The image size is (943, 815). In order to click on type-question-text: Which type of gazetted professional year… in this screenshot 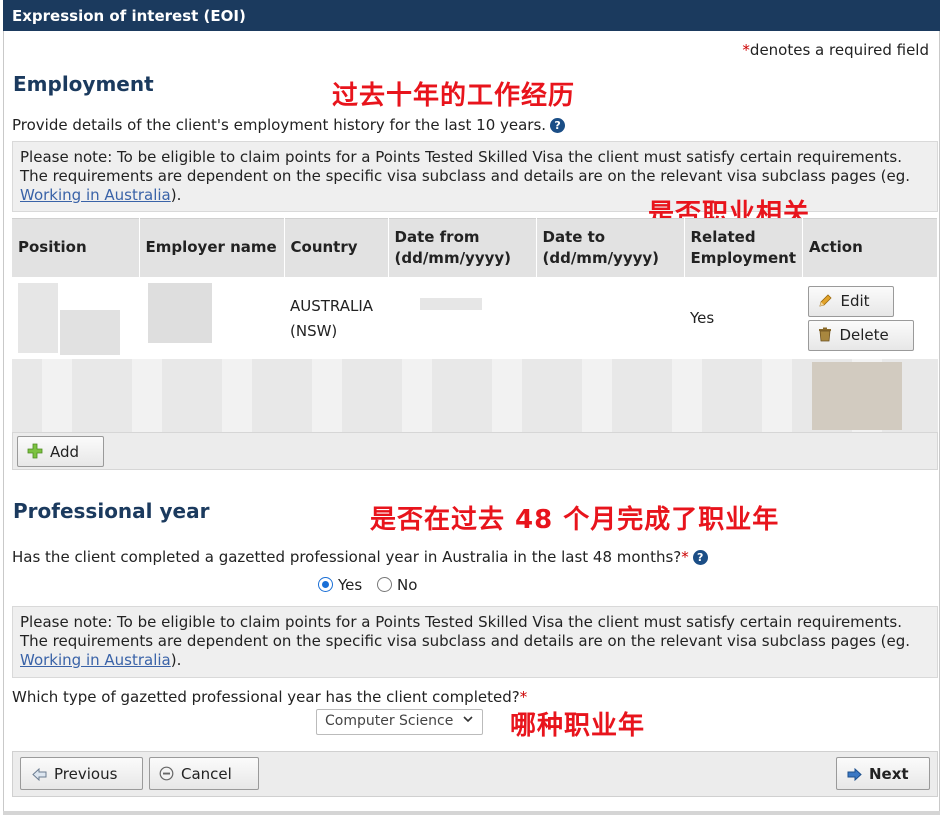, I will do `click(266, 697)`.